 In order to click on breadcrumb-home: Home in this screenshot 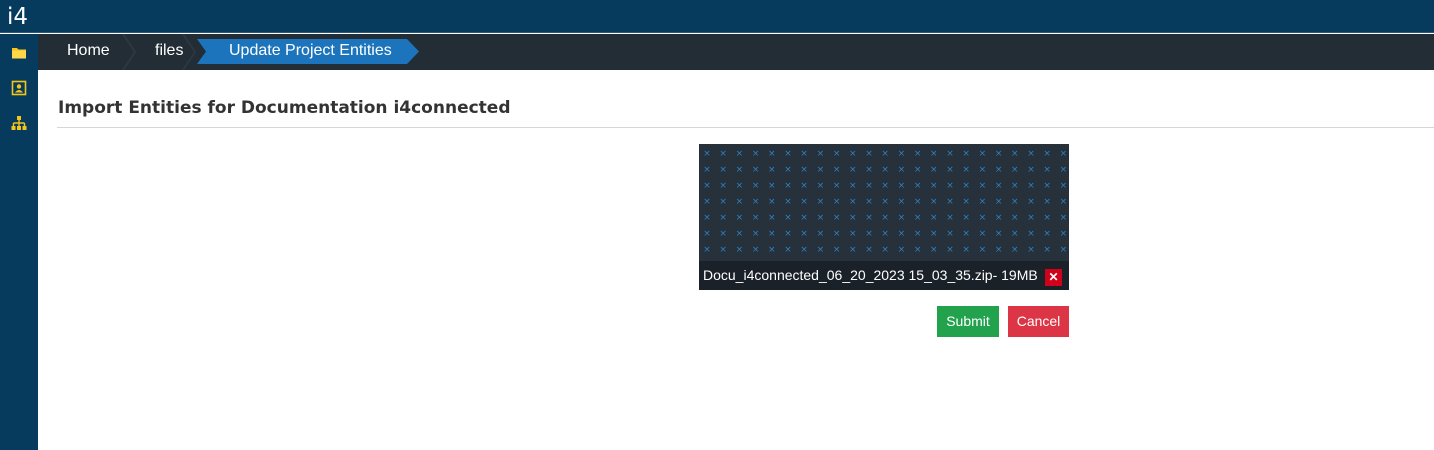, I will do `click(88, 52)`.